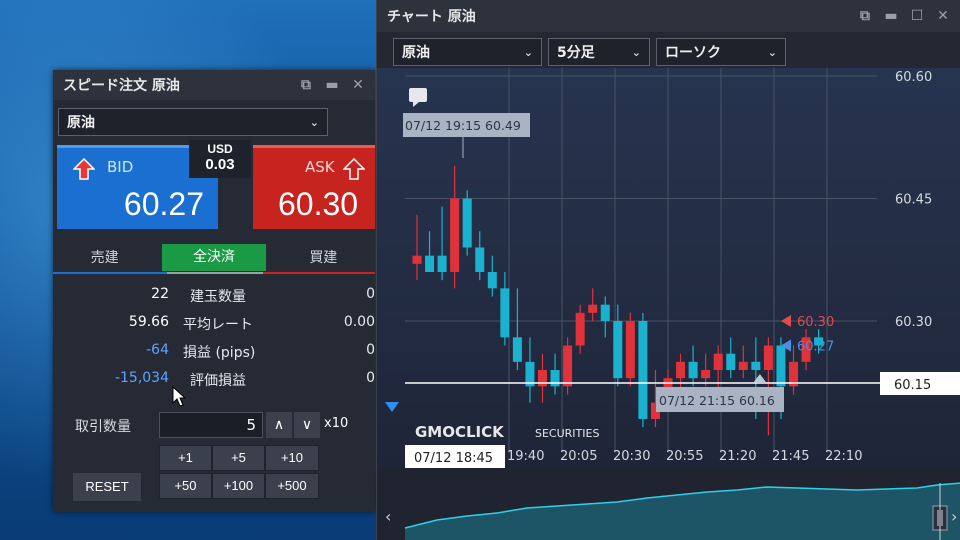  Describe the element at coordinates (843, 456) in the screenshot. I see `time-axis-label: 22:10` at that location.